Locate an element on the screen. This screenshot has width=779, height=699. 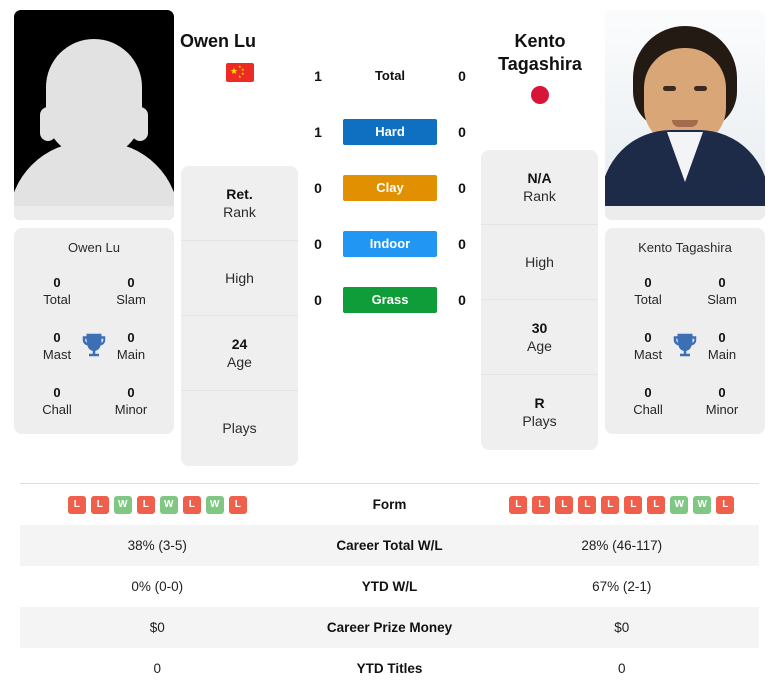
info-value: R is located at coordinates (539, 403).